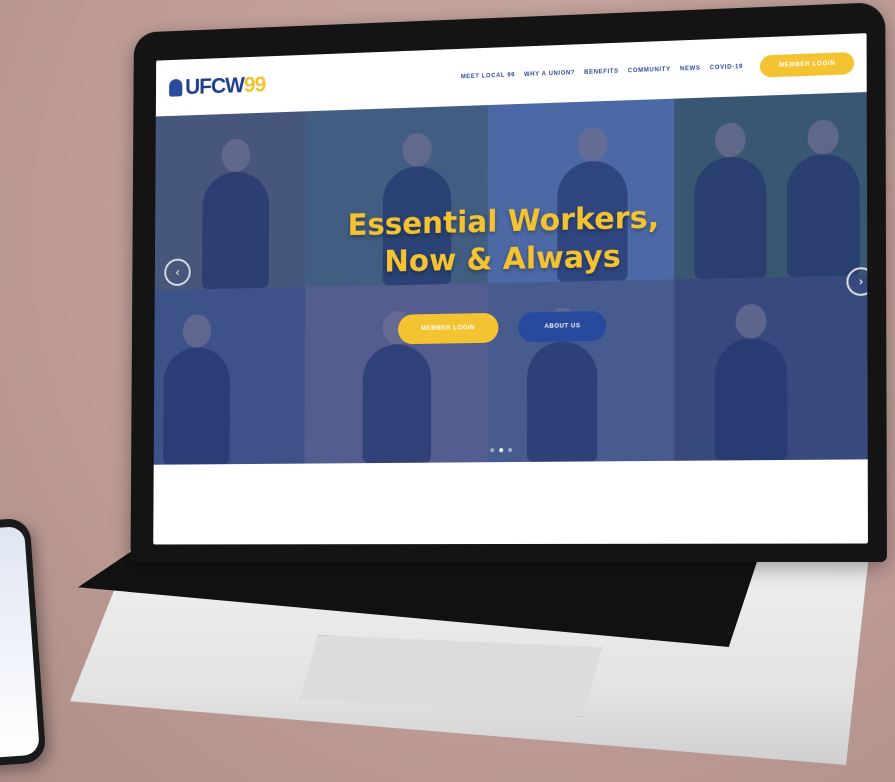  What do you see at coordinates (448, 328) in the screenshot?
I see `hero-member-login-button: MEMBER LOGIN` at bounding box center [448, 328].